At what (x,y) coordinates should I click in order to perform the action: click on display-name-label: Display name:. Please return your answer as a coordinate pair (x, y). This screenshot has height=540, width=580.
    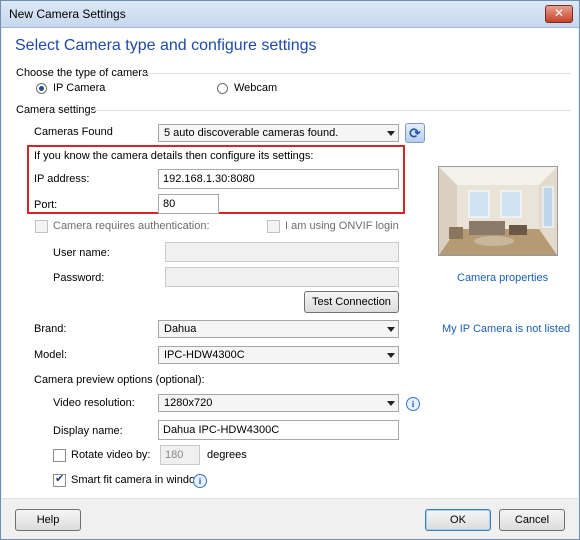
    Looking at the image, I should click on (88, 431).